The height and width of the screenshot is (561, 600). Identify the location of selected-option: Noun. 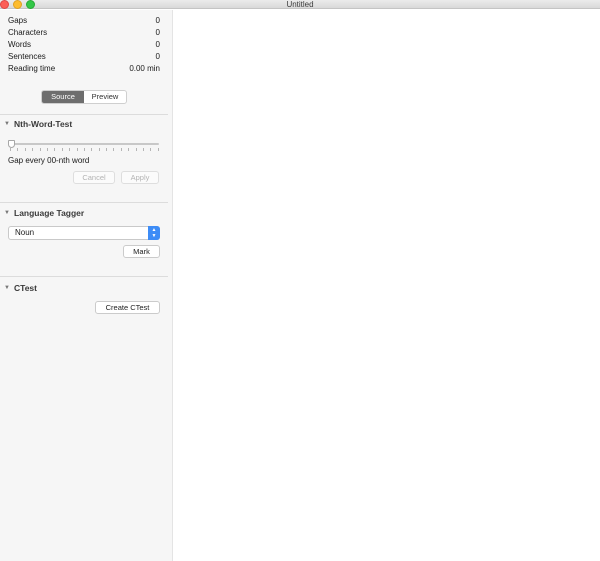
(25, 232).